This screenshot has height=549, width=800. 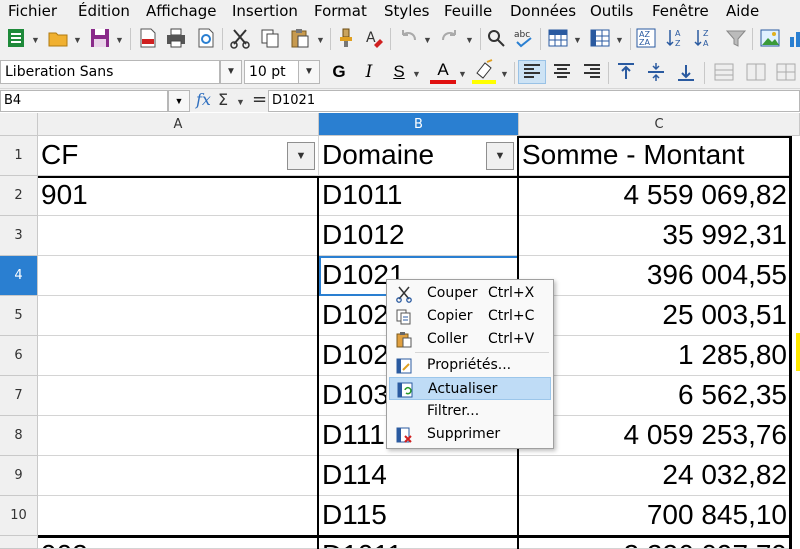 I want to click on row-header-5: 5, so click(x=19, y=316).